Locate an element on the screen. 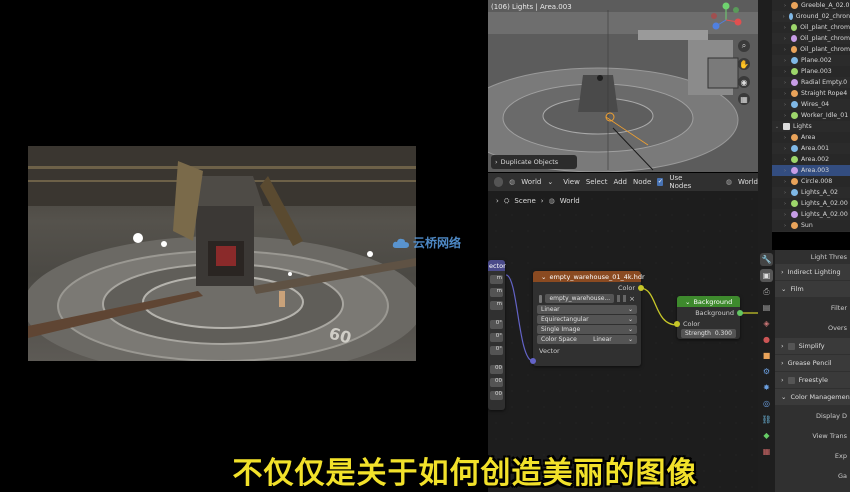  outliner-item: › Straight Rope4 is located at coordinates (811, 93).